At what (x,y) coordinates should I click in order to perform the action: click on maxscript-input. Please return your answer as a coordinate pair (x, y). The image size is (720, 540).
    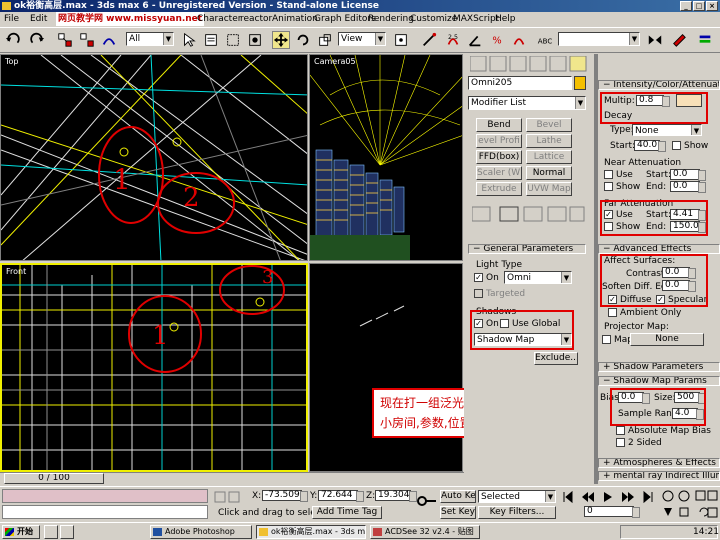
    Looking at the image, I should click on (105, 512).